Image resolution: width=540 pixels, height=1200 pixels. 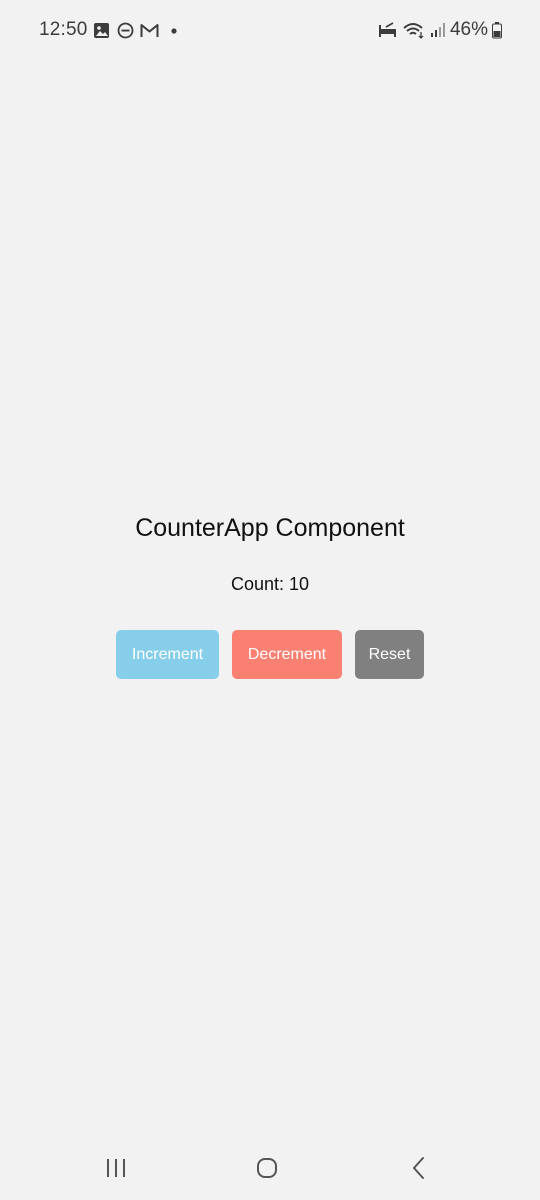 I want to click on back-button, so click(x=419, y=1170).